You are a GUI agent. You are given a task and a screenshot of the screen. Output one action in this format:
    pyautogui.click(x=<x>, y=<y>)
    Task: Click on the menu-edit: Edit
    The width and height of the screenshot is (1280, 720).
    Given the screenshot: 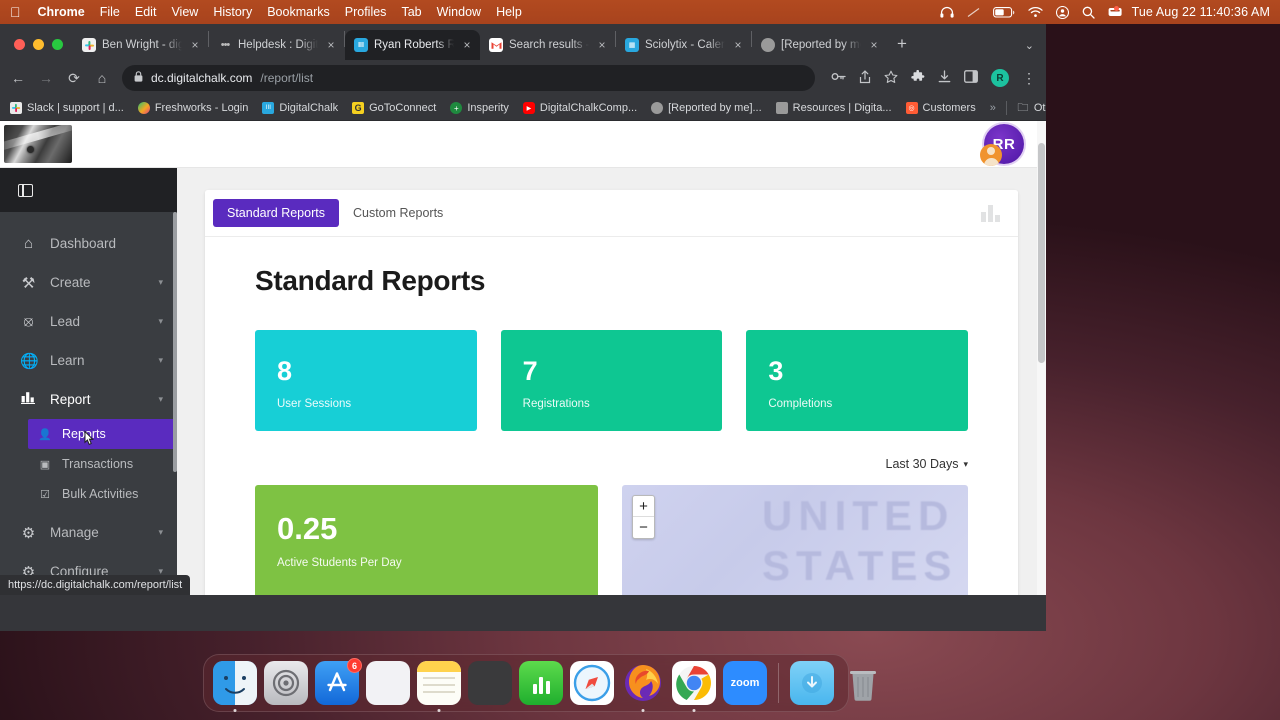 What is the action you would take?
    pyautogui.click(x=146, y=12)
    